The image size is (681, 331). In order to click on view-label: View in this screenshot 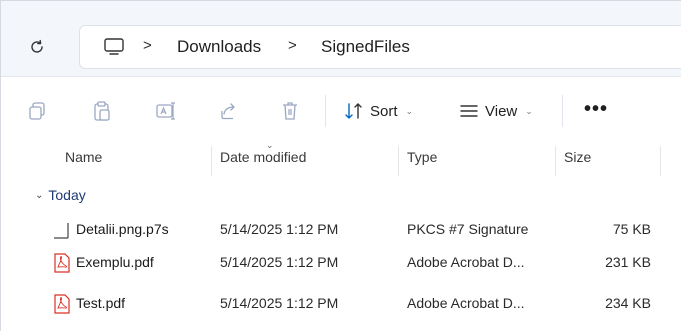, I will do `click(501, 111)`.